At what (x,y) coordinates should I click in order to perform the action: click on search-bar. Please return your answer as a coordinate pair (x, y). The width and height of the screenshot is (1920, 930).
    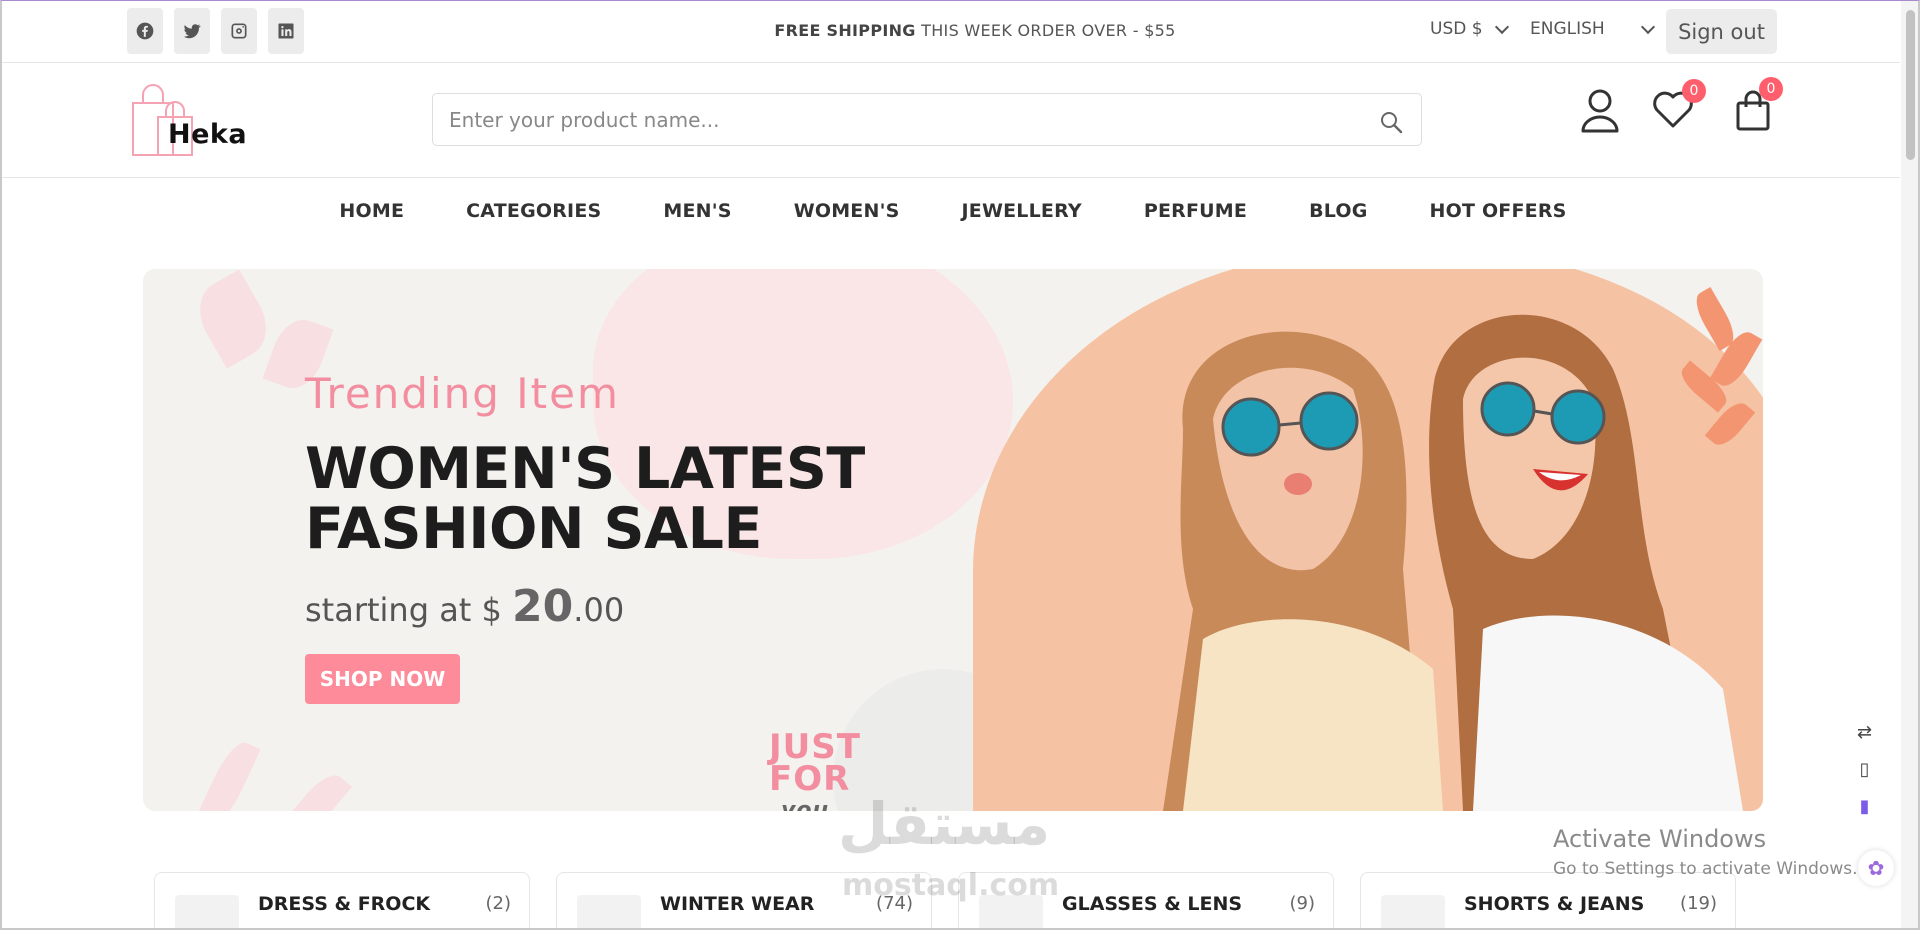
    Looking at the image, I should click on (927, 119).